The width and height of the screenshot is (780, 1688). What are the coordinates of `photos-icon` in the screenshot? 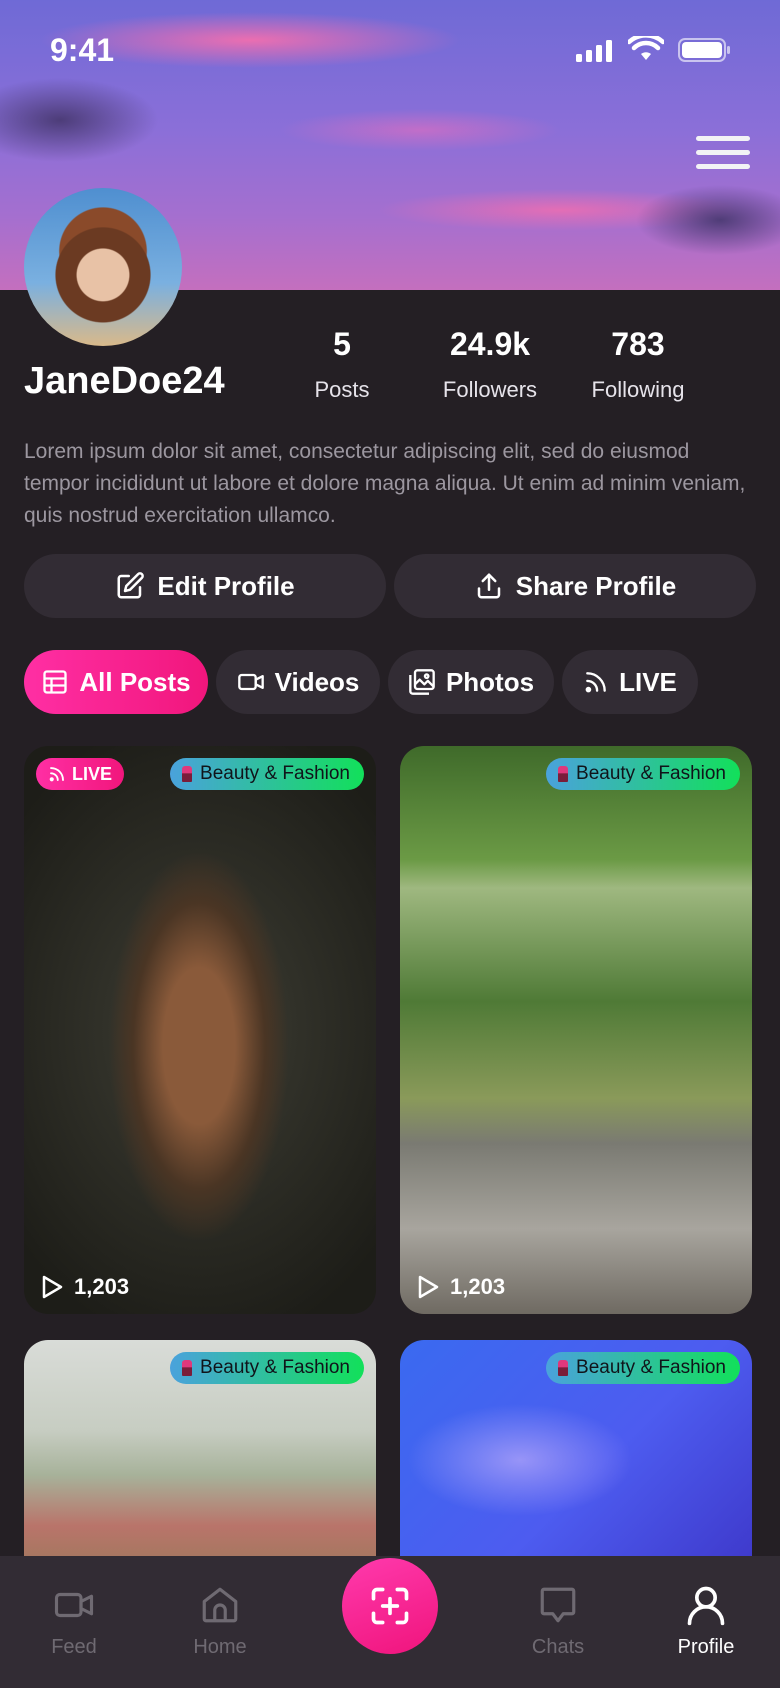 It's located at (422, 682).